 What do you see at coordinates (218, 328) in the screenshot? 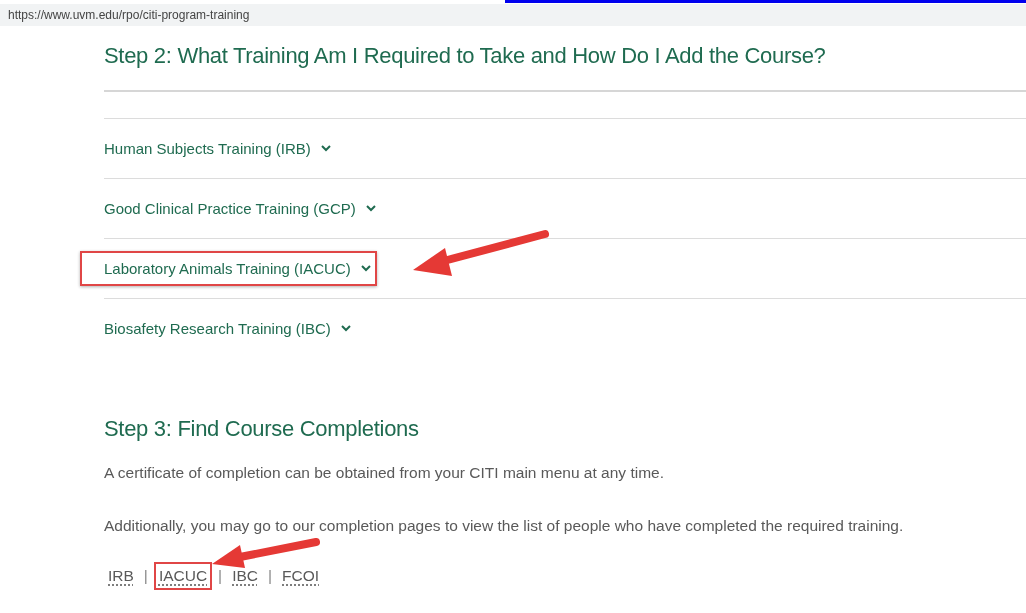
I see `accordion-item: Biosafety Research Training (IBC)` at bounding box center [218, 328].